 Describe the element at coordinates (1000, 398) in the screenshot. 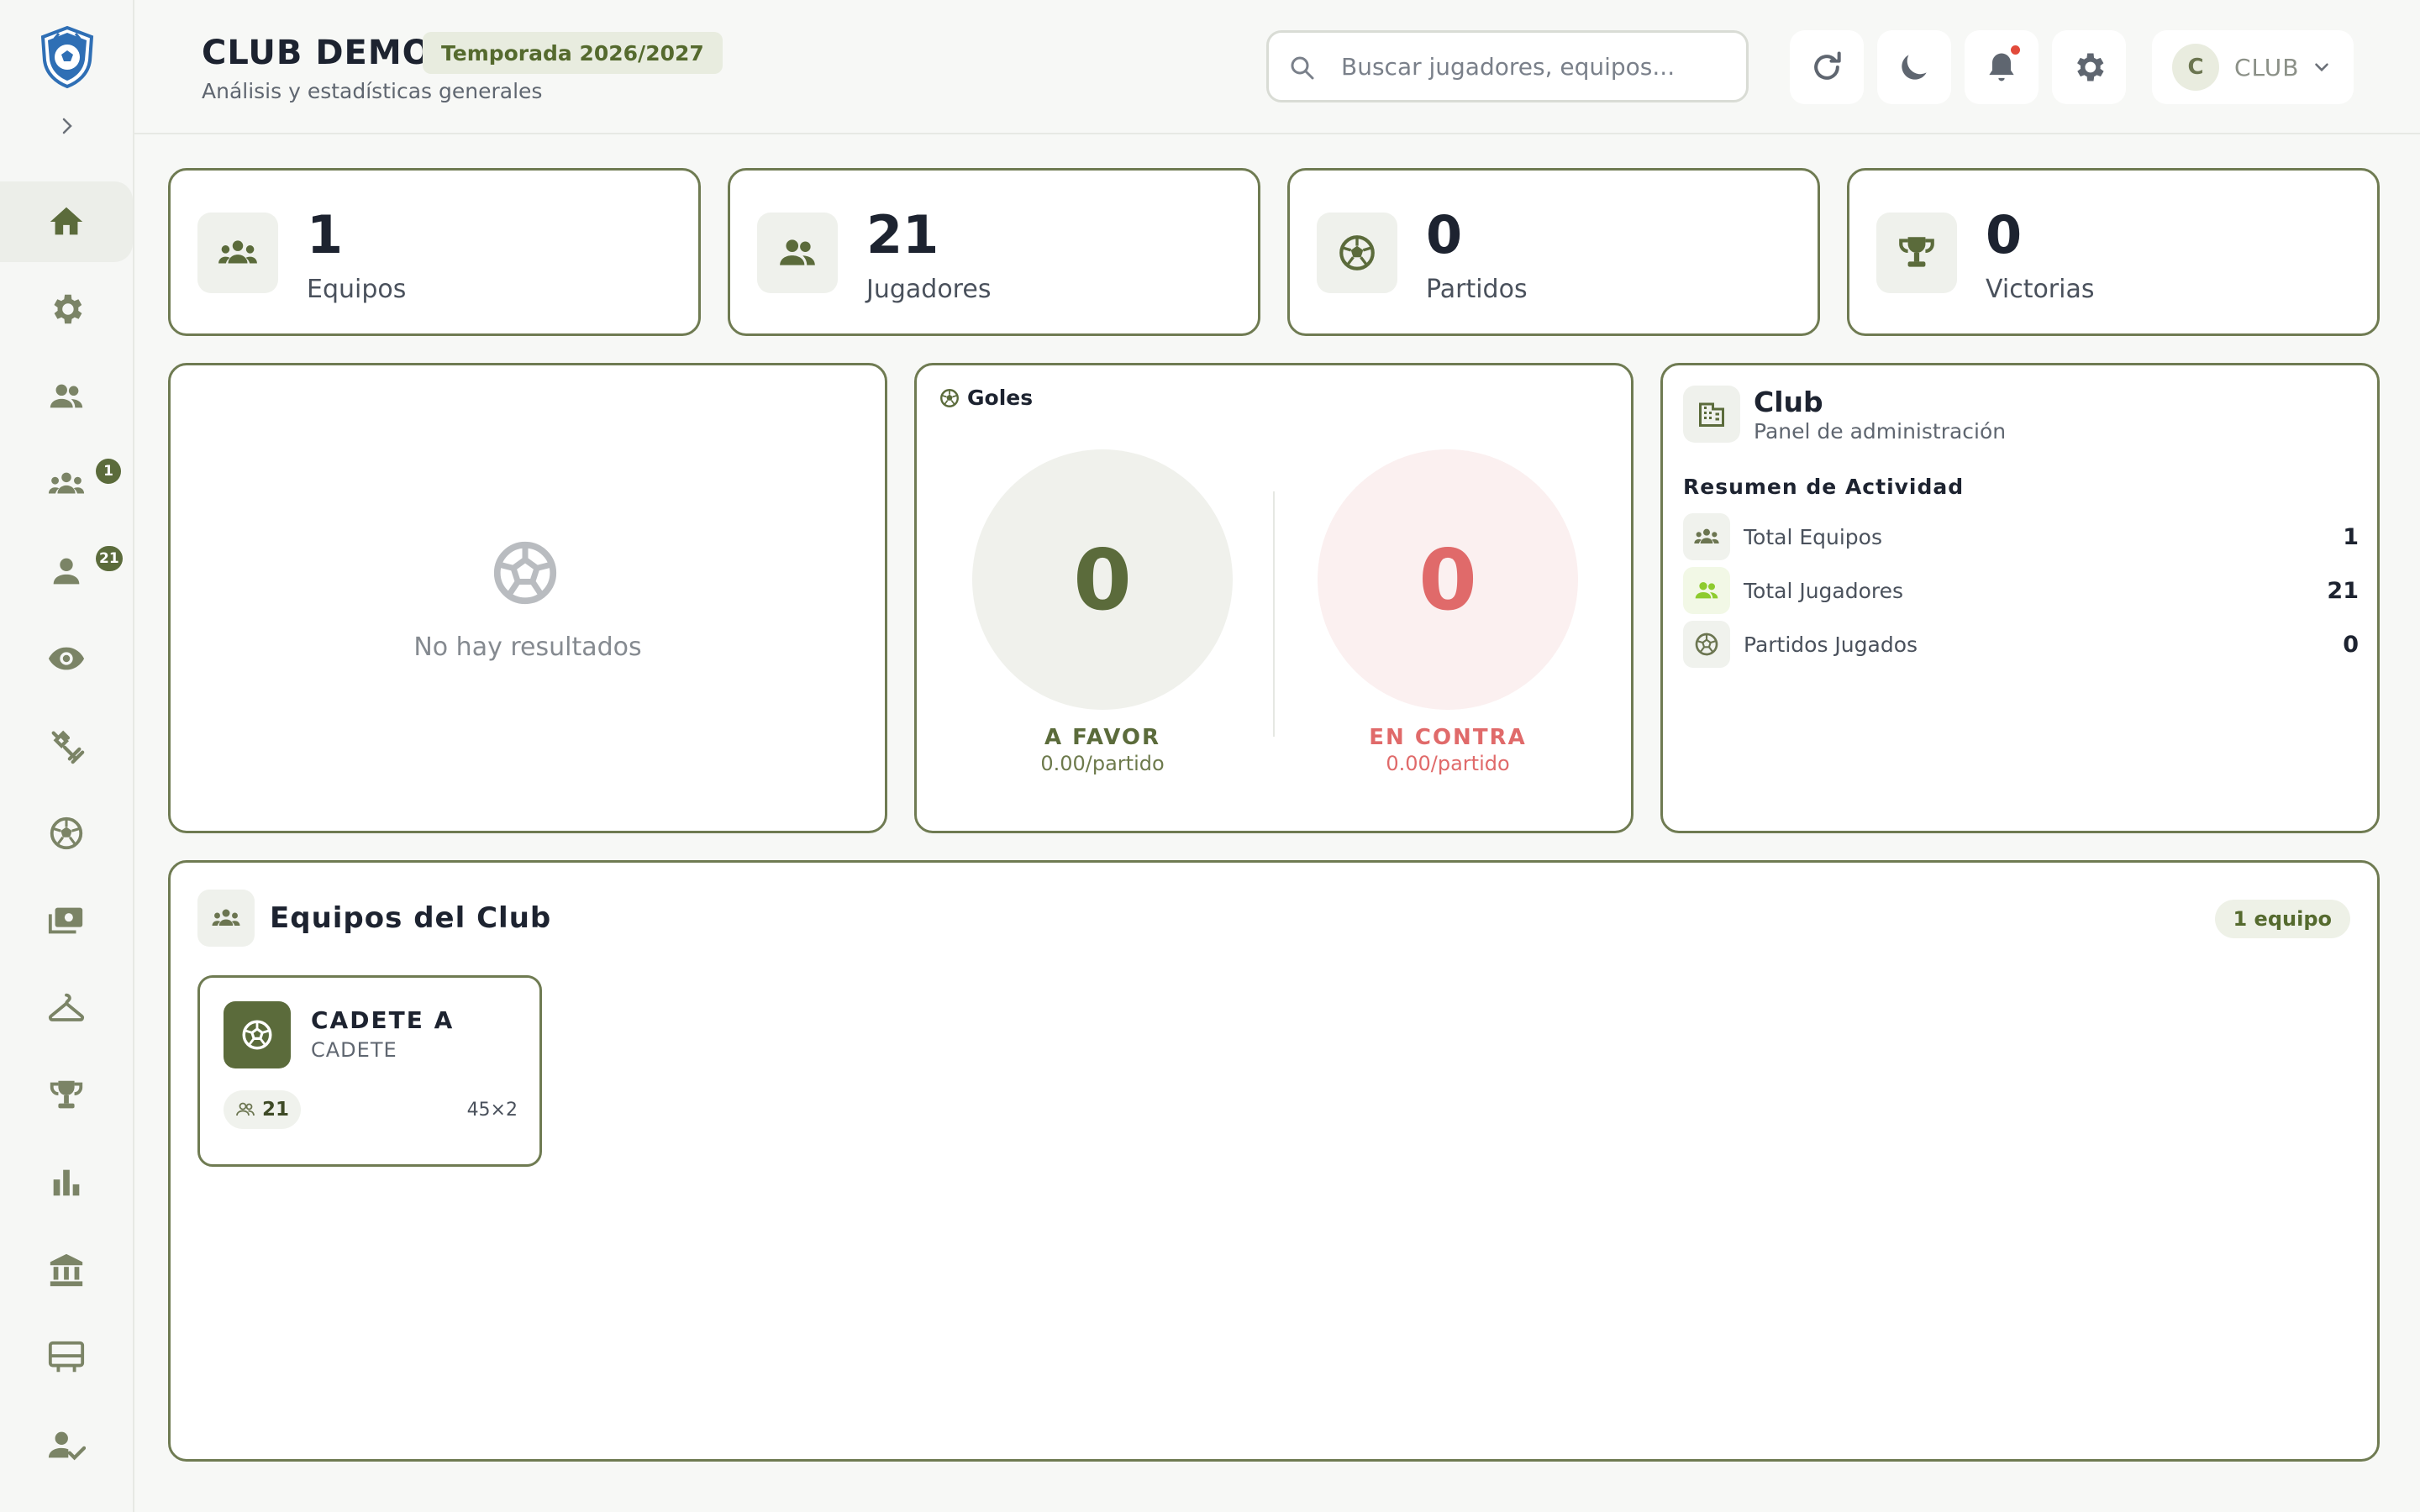

I see `goals-title: Goles` at that location.